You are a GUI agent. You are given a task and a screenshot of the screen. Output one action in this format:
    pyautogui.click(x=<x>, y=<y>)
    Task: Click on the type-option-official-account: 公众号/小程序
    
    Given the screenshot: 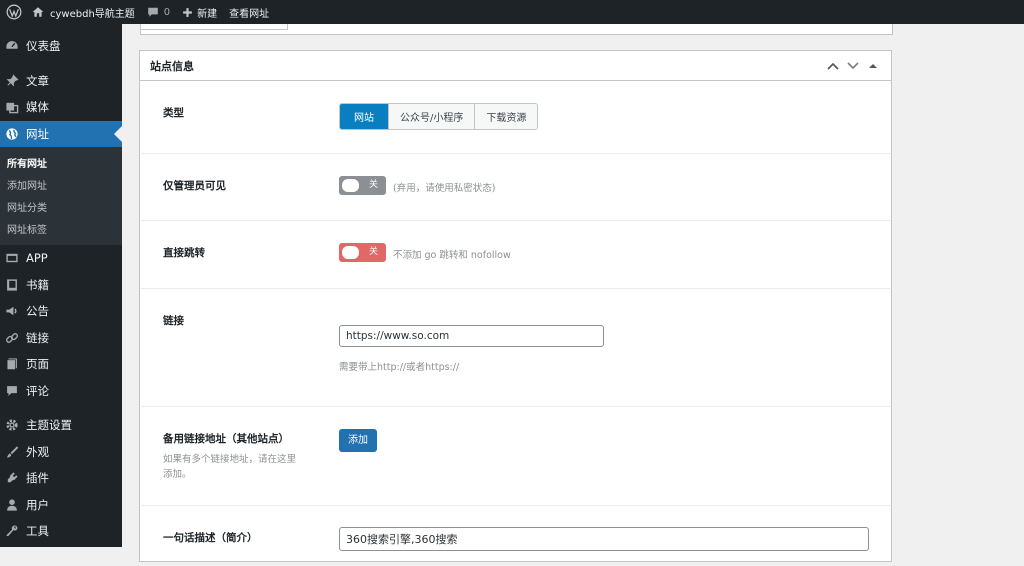 What is the action you would take?
    pyautogui.click(x=431, y=116)
    